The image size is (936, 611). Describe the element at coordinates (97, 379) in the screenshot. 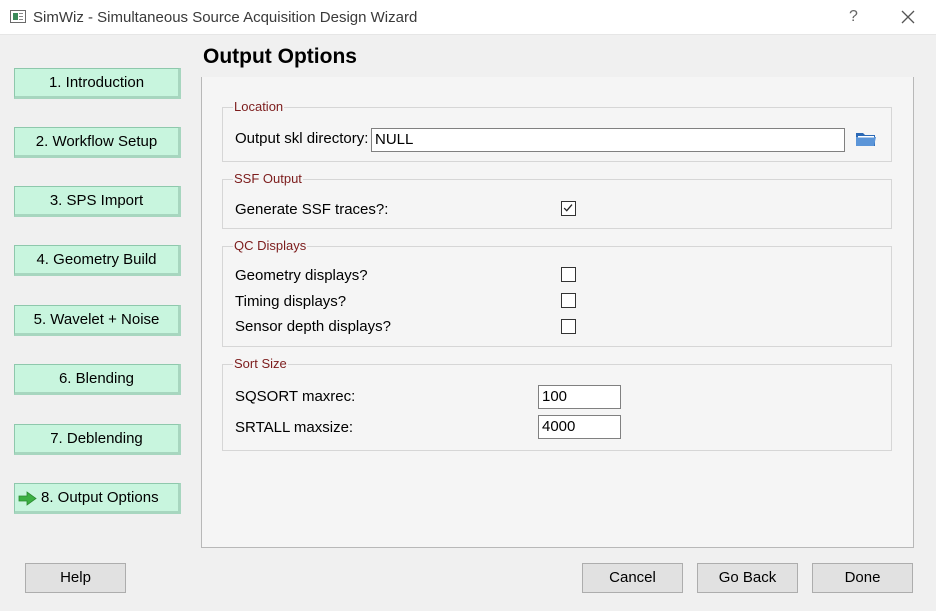

I see `nav-blending-button: 6. Blending` at that location.